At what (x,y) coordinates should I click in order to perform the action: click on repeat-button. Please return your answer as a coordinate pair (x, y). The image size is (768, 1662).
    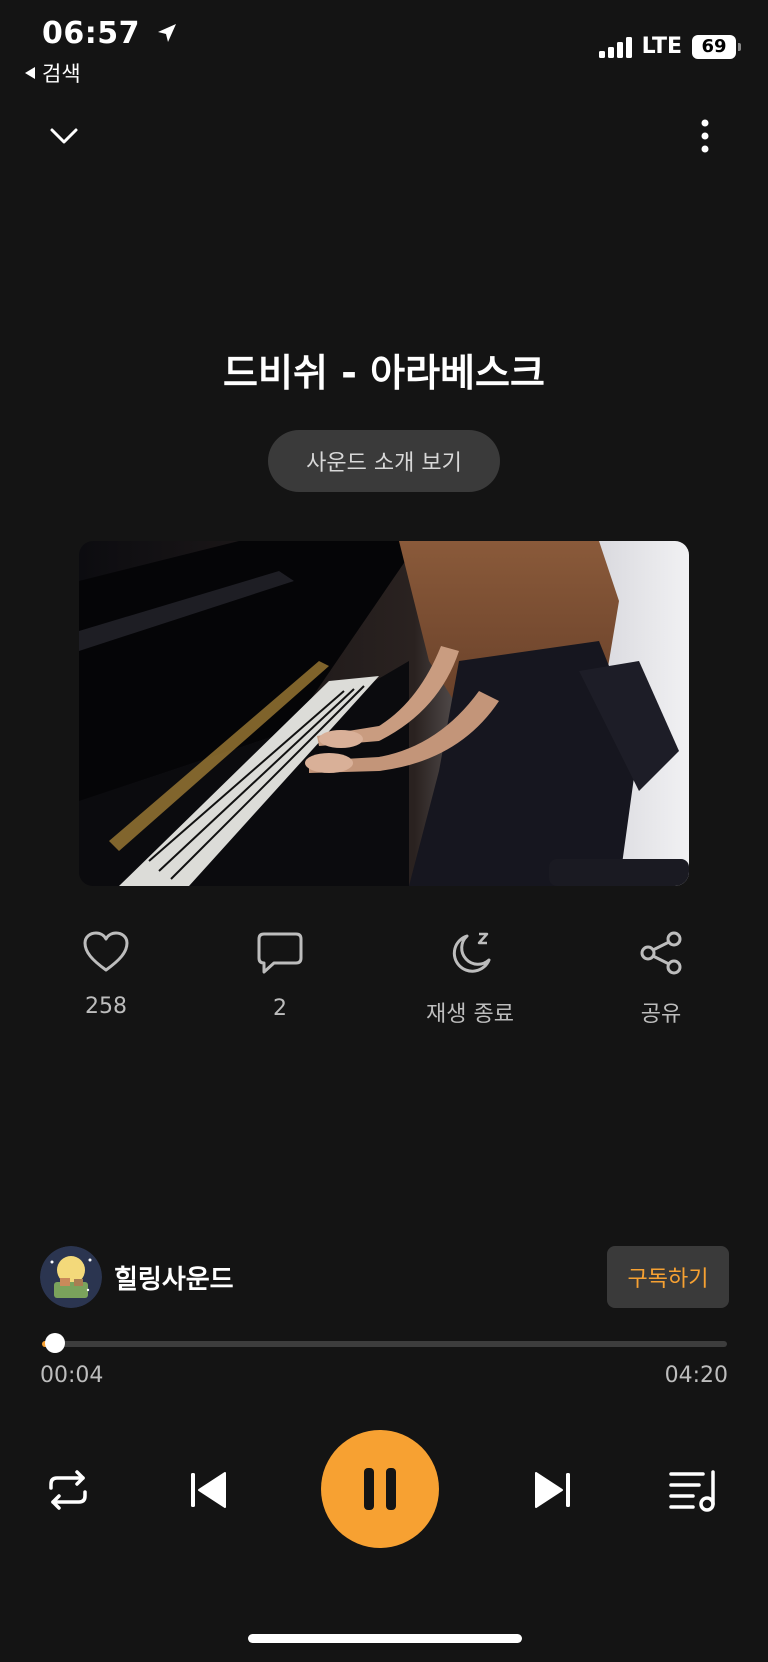
    Looking at the image, I should click on (68, 1490).